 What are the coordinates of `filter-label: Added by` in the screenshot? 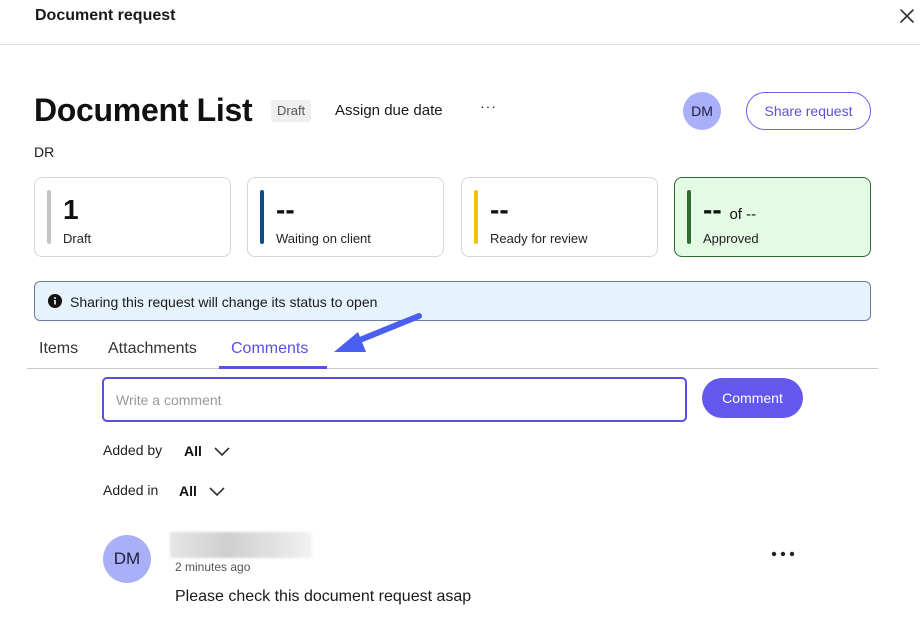 It's located at (133, 450).